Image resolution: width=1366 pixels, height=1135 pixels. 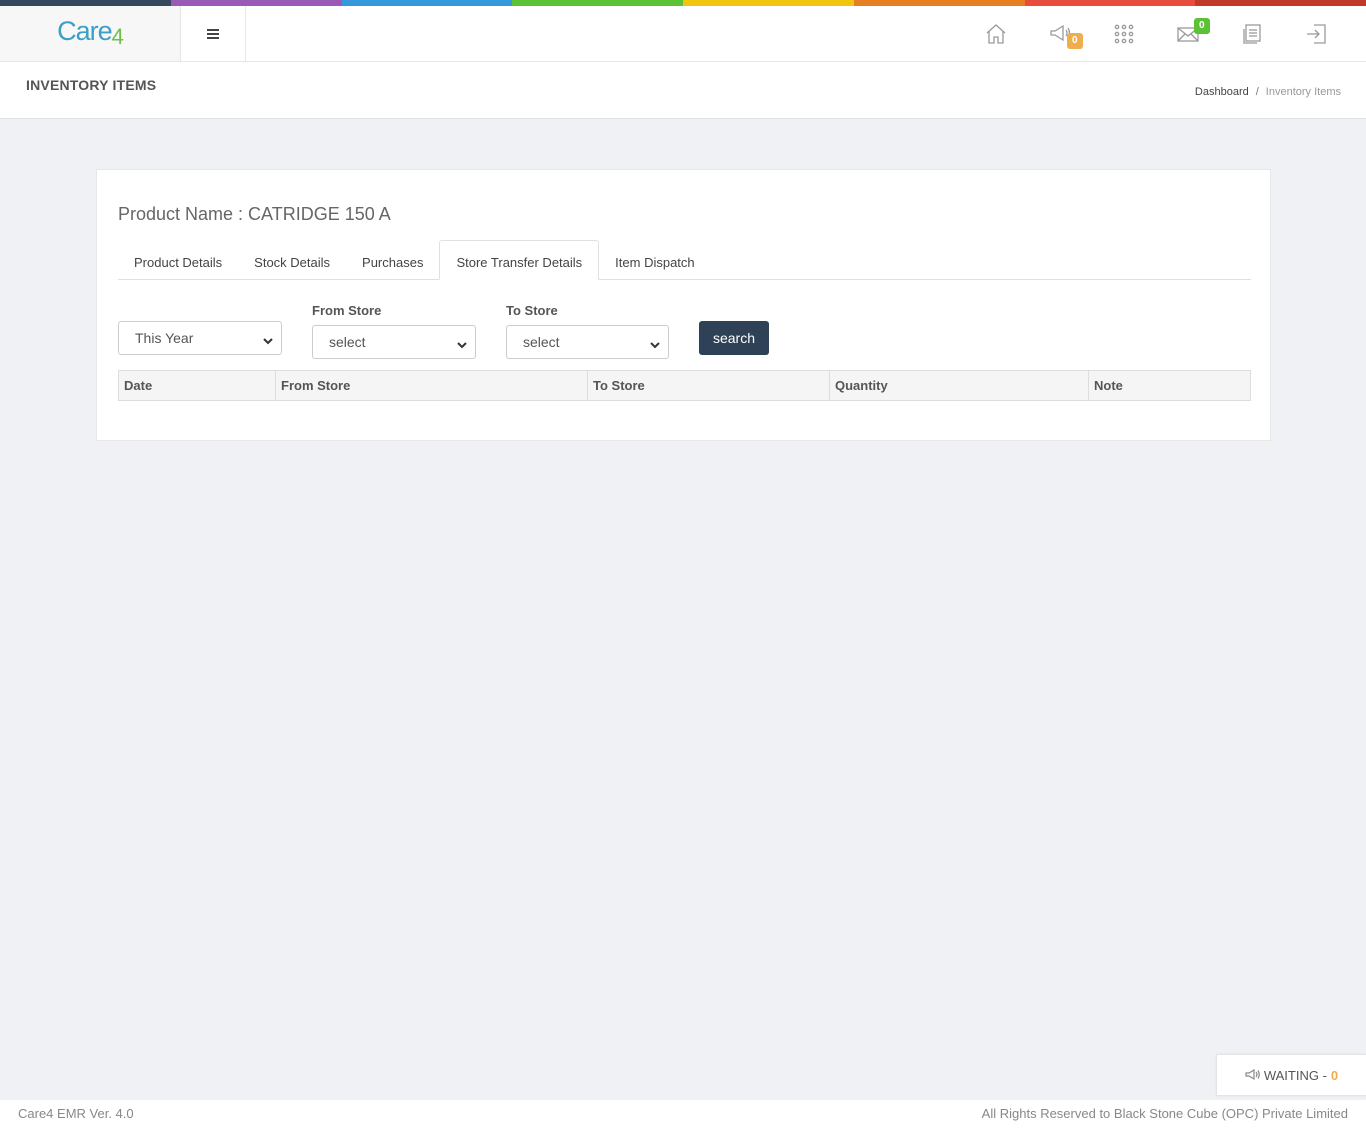 I want to click on page-title: INVENTORY ITEMS, so click(x=91, y=85).